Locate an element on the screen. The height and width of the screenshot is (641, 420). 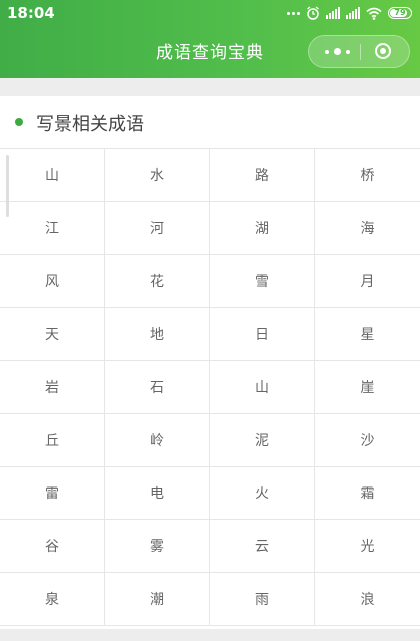
character-cell: 泥 is located at coordinates (262, 440).